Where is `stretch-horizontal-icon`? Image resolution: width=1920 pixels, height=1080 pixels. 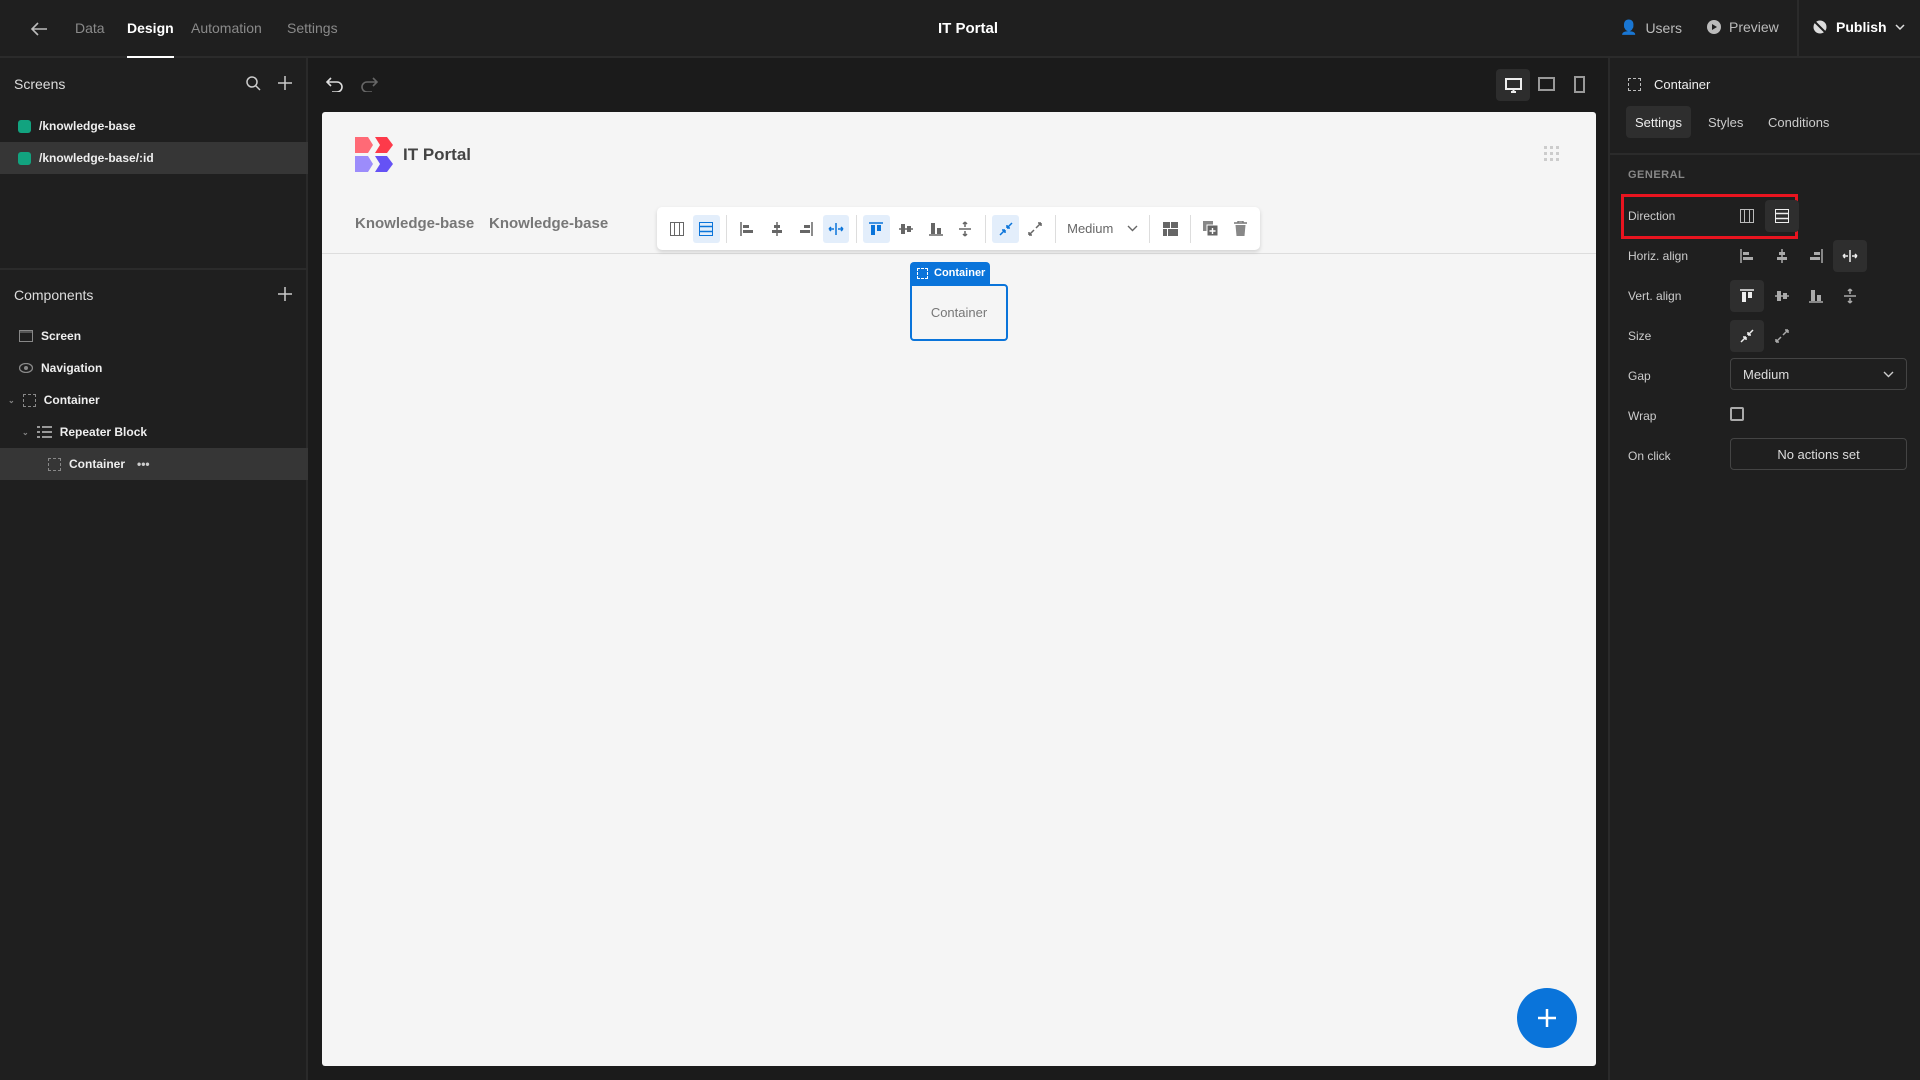 stretch-horizontal-icon is located at coordinates (836, 228).